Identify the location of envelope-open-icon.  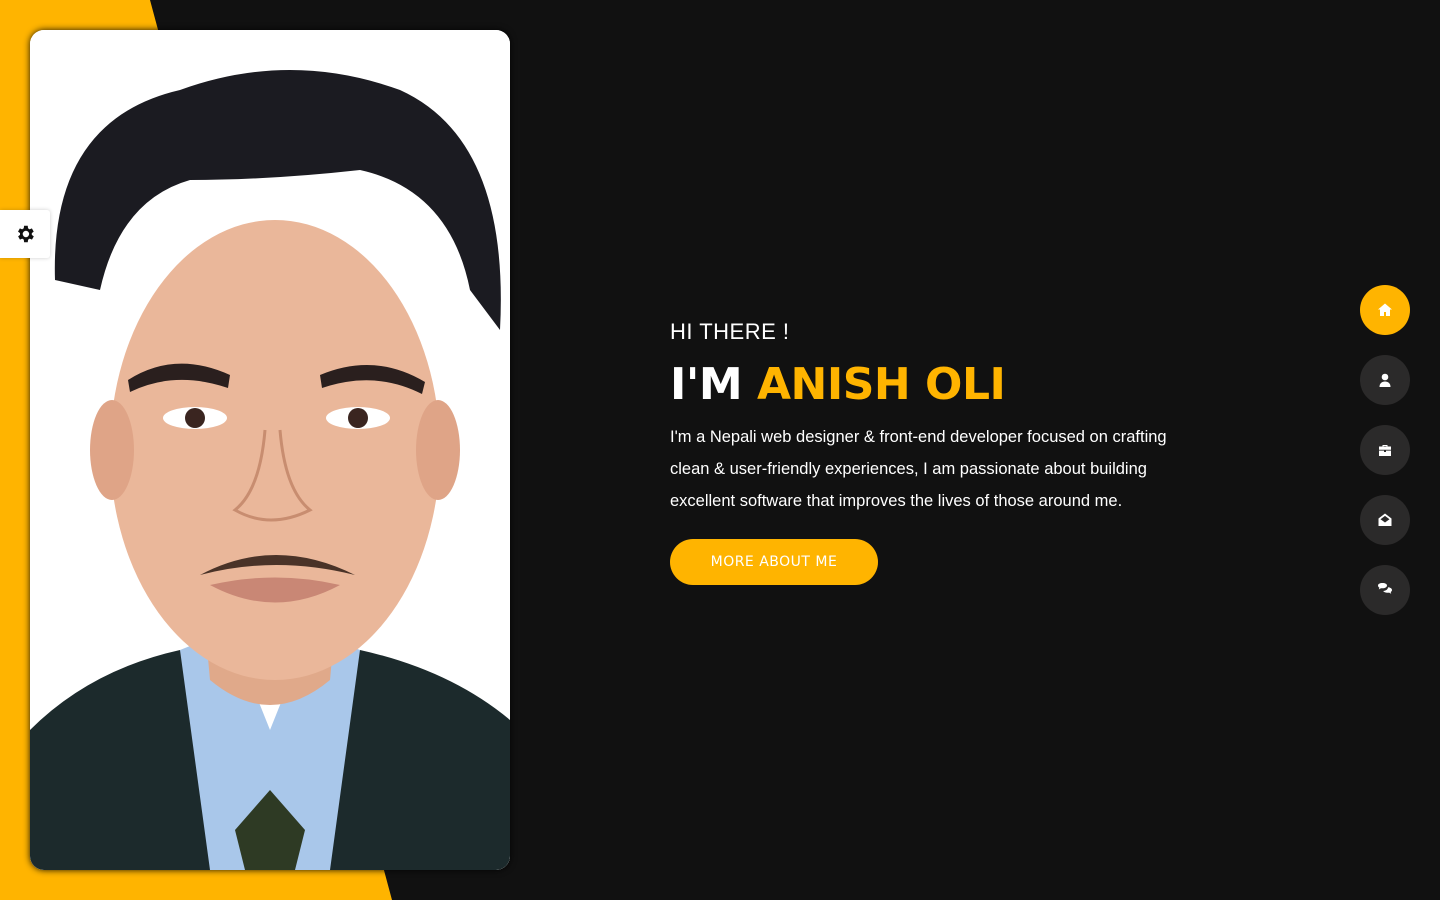
(1385, 519).